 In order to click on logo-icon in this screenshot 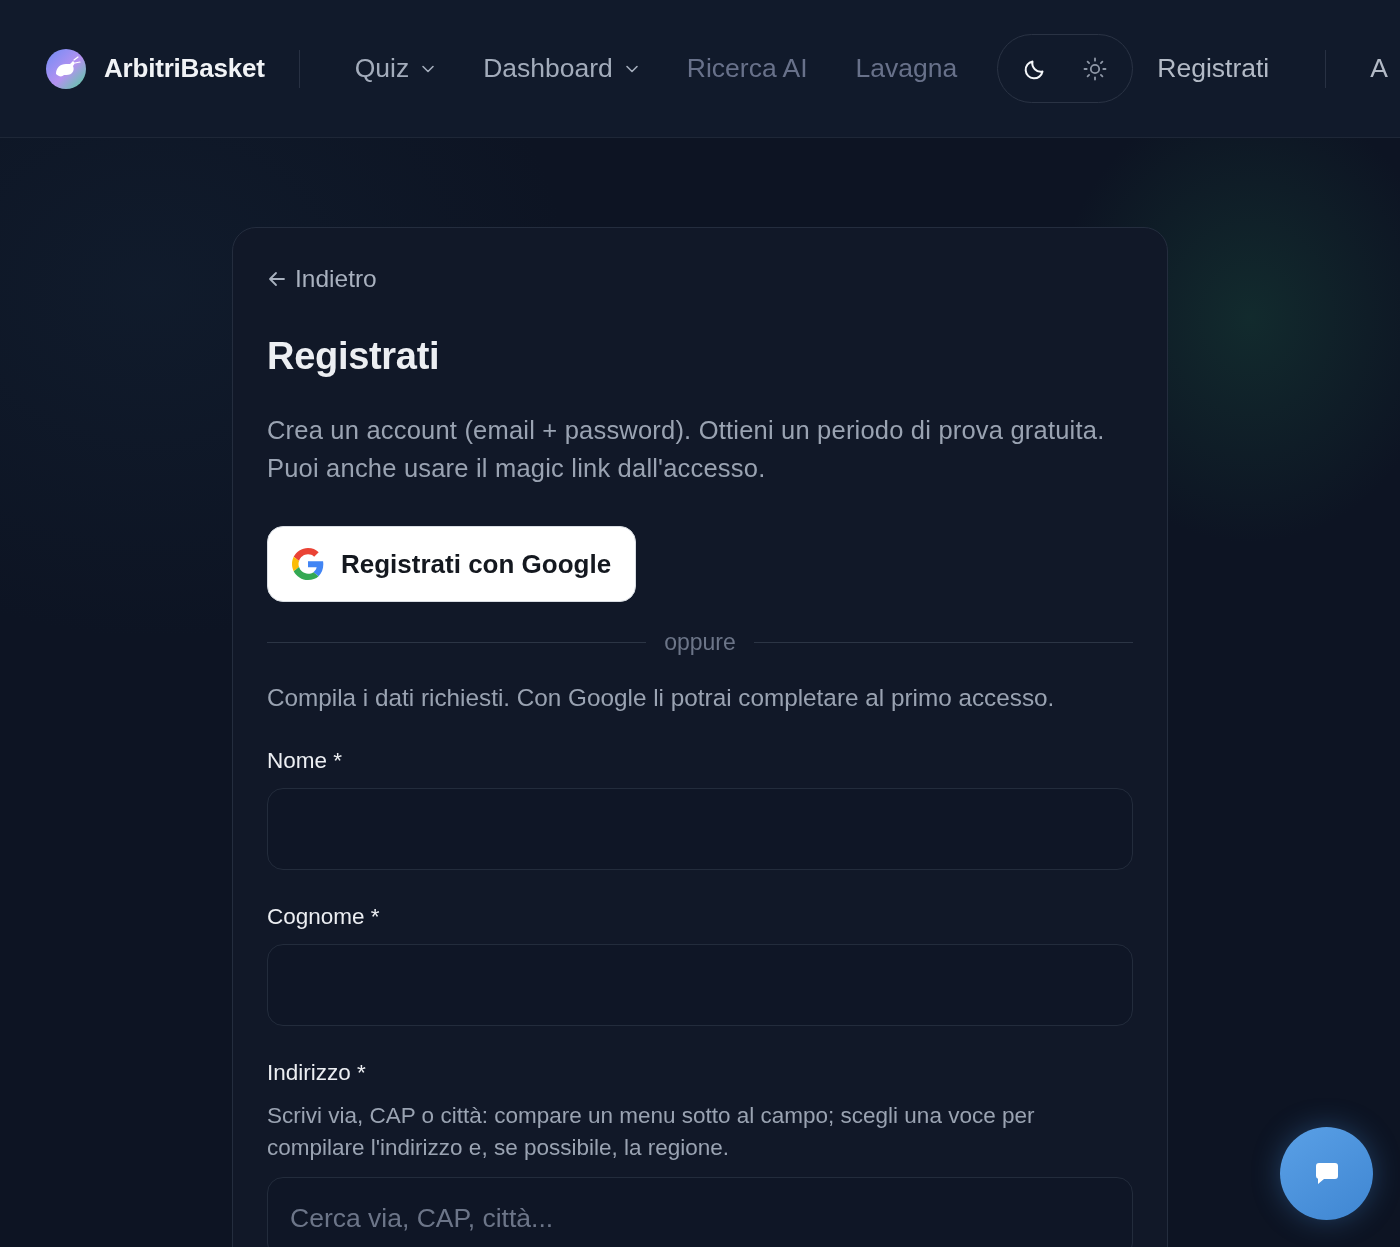, I will do `click(66, 68)`.